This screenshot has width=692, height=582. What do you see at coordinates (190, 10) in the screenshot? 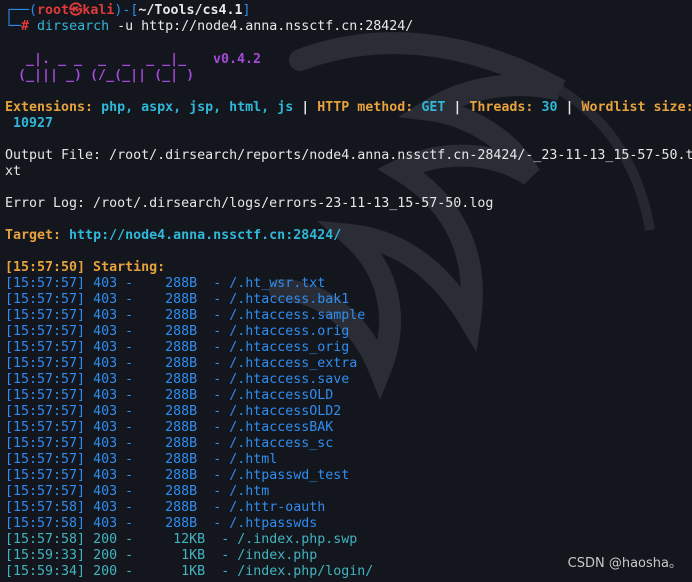
I see `prompt-path: ~/Tools/cs4.1` at bounding box center [190, 10].